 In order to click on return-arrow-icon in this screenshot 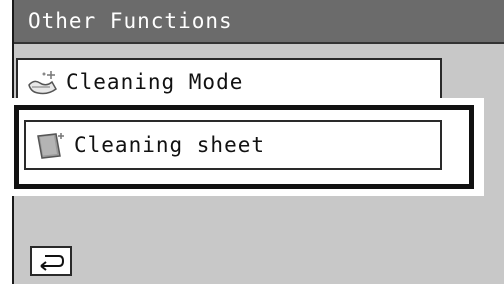, I will do `click(52, 263)`.